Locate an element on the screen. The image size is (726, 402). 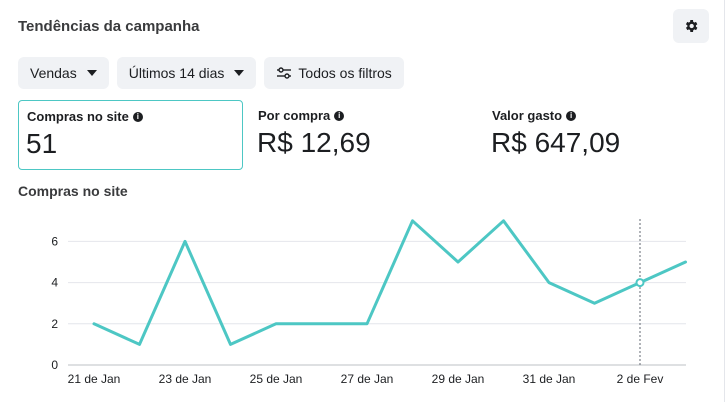
y-tick-label: 6 is located at coordinates (54, 241).